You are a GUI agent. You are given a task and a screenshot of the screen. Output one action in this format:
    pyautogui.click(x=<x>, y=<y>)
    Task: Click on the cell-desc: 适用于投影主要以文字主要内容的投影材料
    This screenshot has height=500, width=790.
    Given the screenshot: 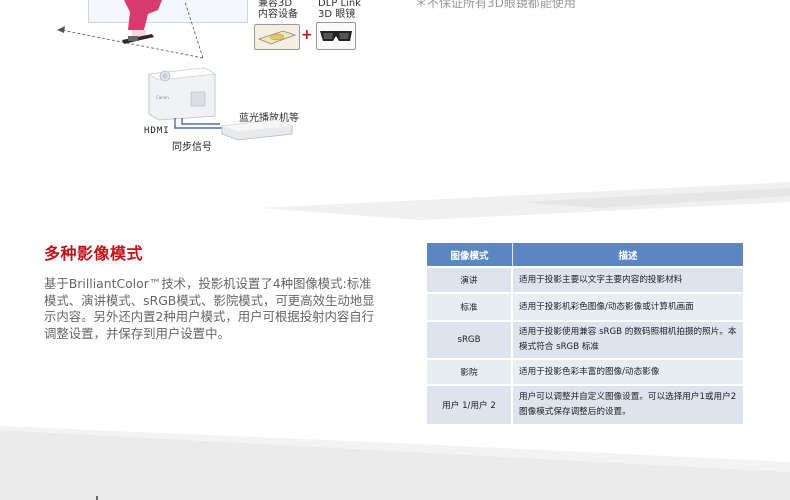 What is the action you would take?
    pyautogui.click(x=628, y=279)
    